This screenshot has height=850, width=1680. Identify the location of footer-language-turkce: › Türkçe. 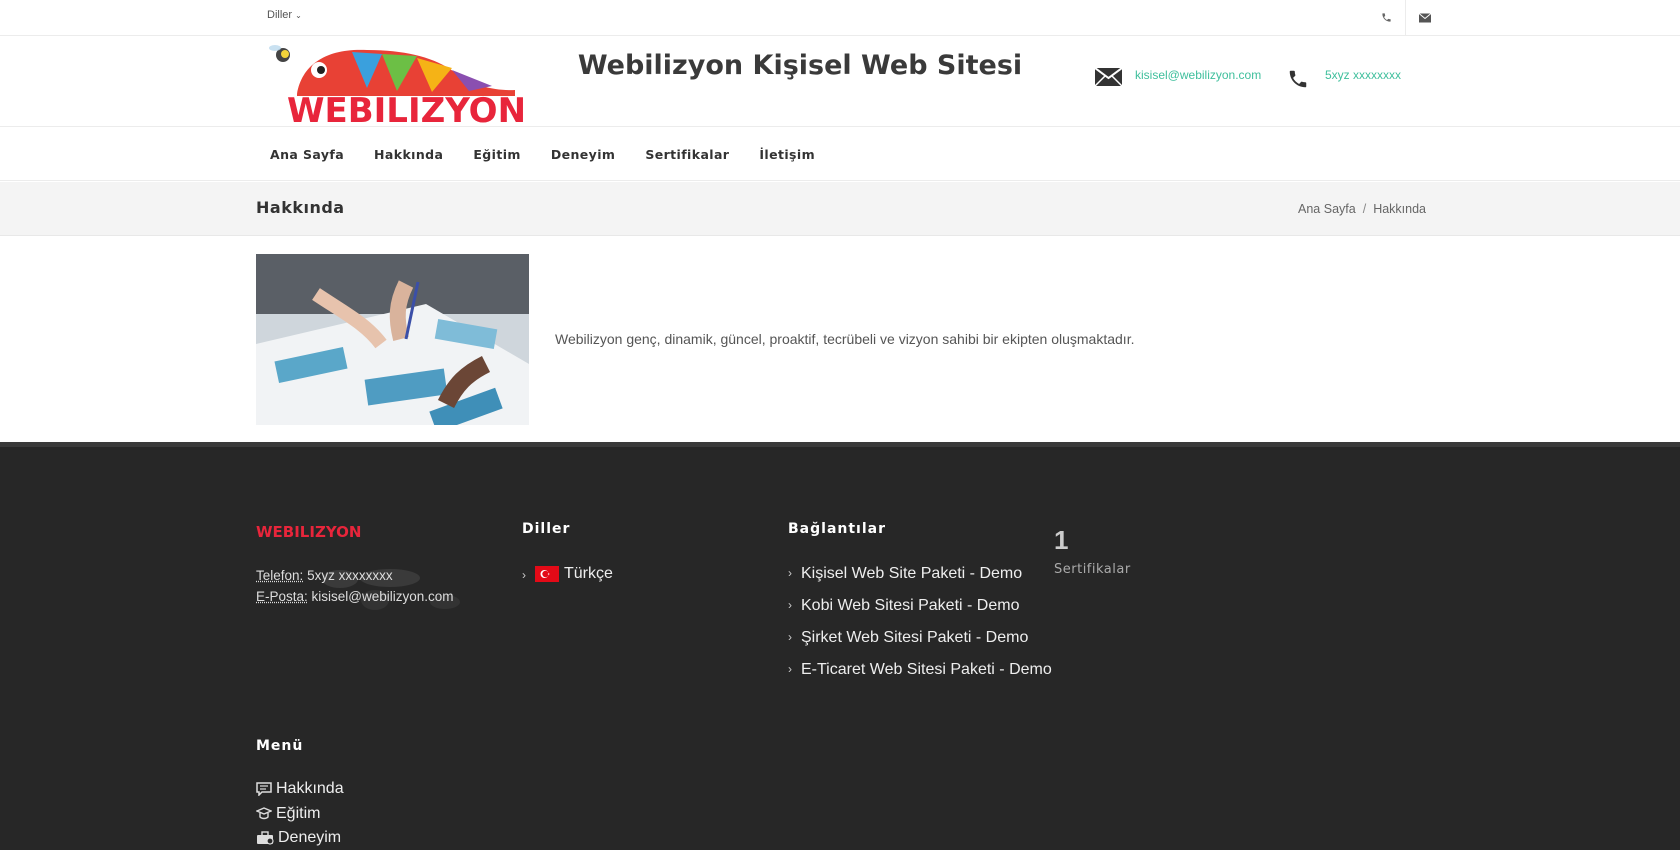
(567, 574).